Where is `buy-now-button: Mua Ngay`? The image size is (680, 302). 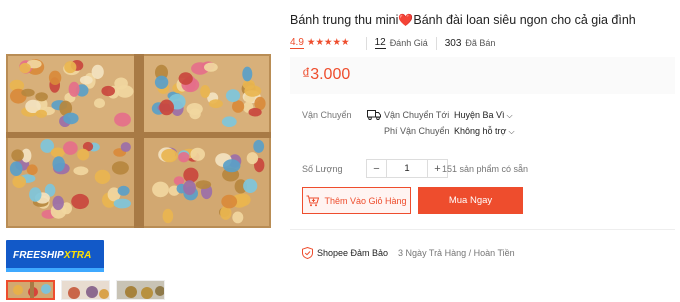 buy-now-button: Mua Ngay is located at coordinates (470, 200).